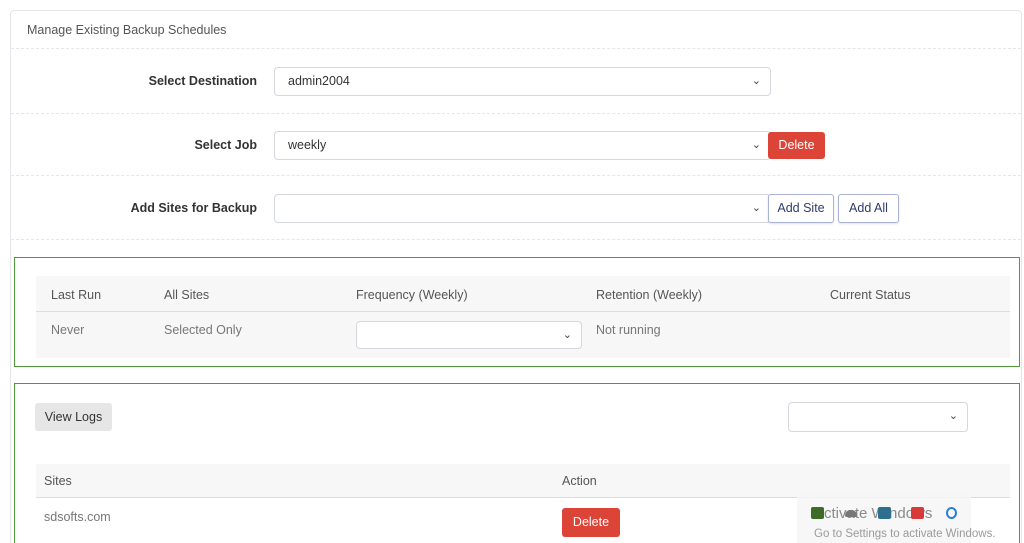 This screenshot has width=1024, height=543. What do you see at coordinates (801, 208) in the screenshot?
I see `add-site-button: Add Site` at bounding box center [801, 208].